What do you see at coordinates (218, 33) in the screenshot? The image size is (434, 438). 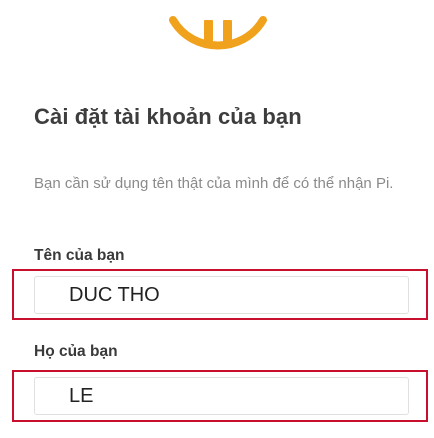 I see `pi-smile-logo-icon` at bounding box center [218, 33].